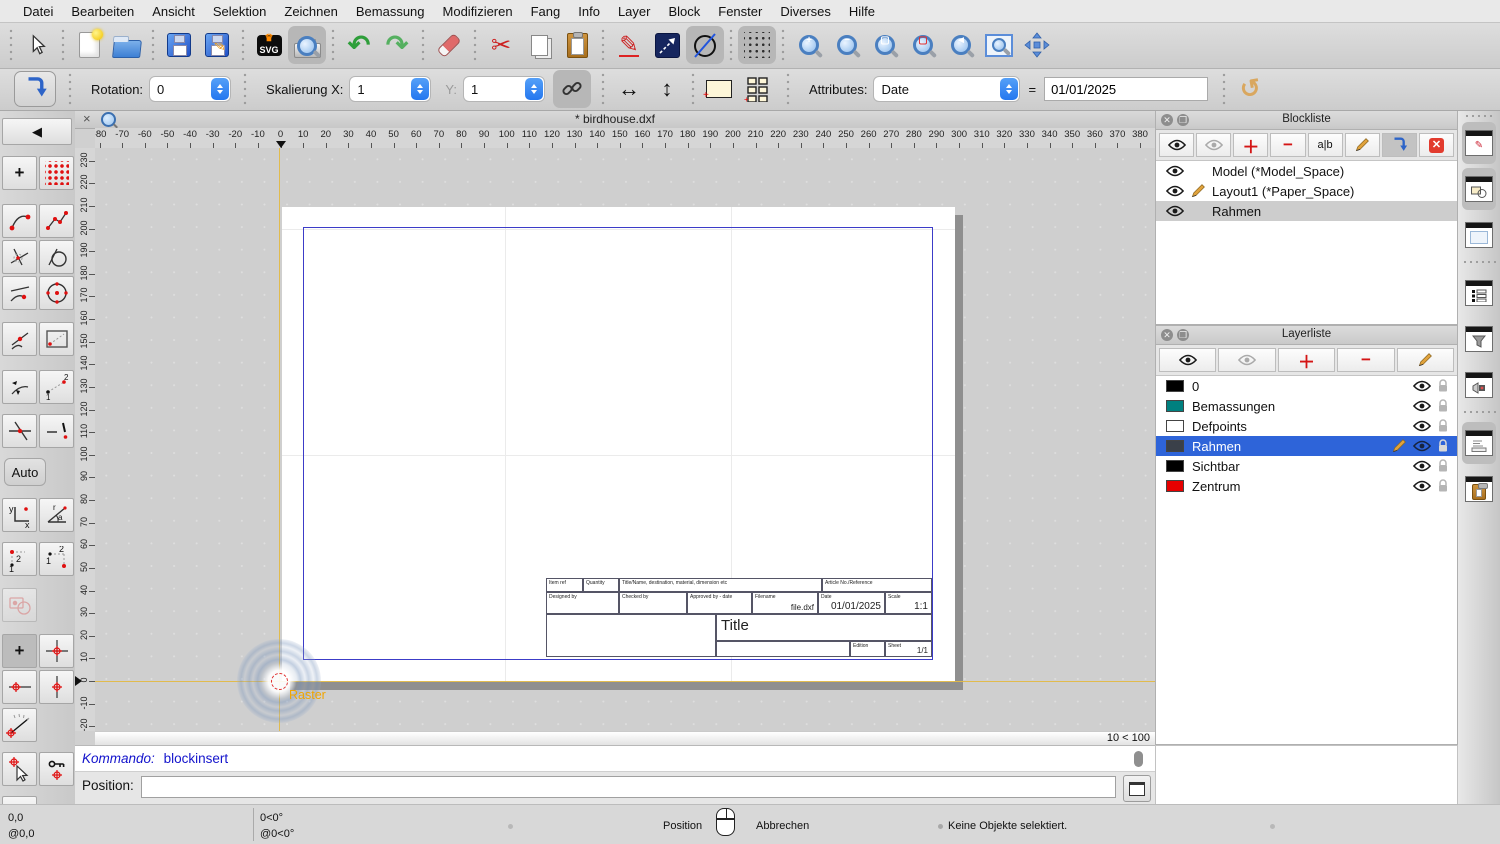  Describe the element at coordinates (705, 45) in the screenshot. I see `draw-circle-button` at that location.